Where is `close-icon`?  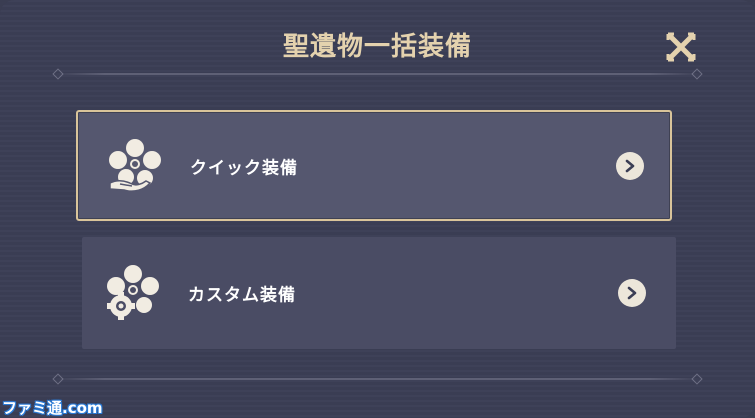 close-icon is located at coordinates (681, 47).